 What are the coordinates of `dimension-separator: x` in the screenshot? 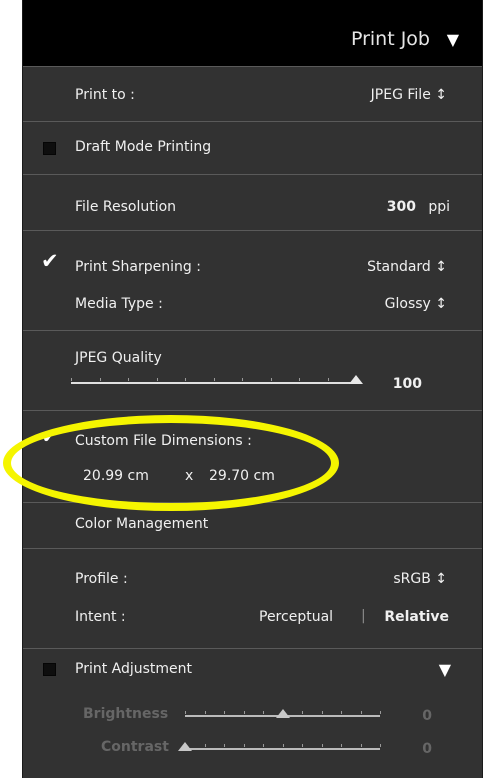 It's located at (189, 476).